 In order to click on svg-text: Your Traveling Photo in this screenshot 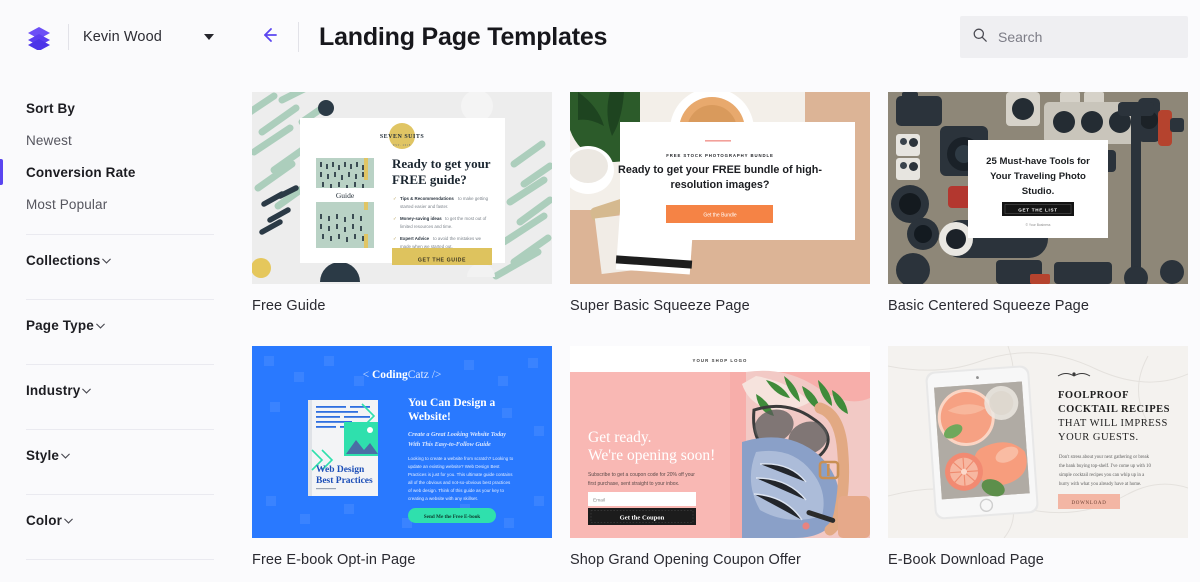, I will do `click(1038, 176)`.